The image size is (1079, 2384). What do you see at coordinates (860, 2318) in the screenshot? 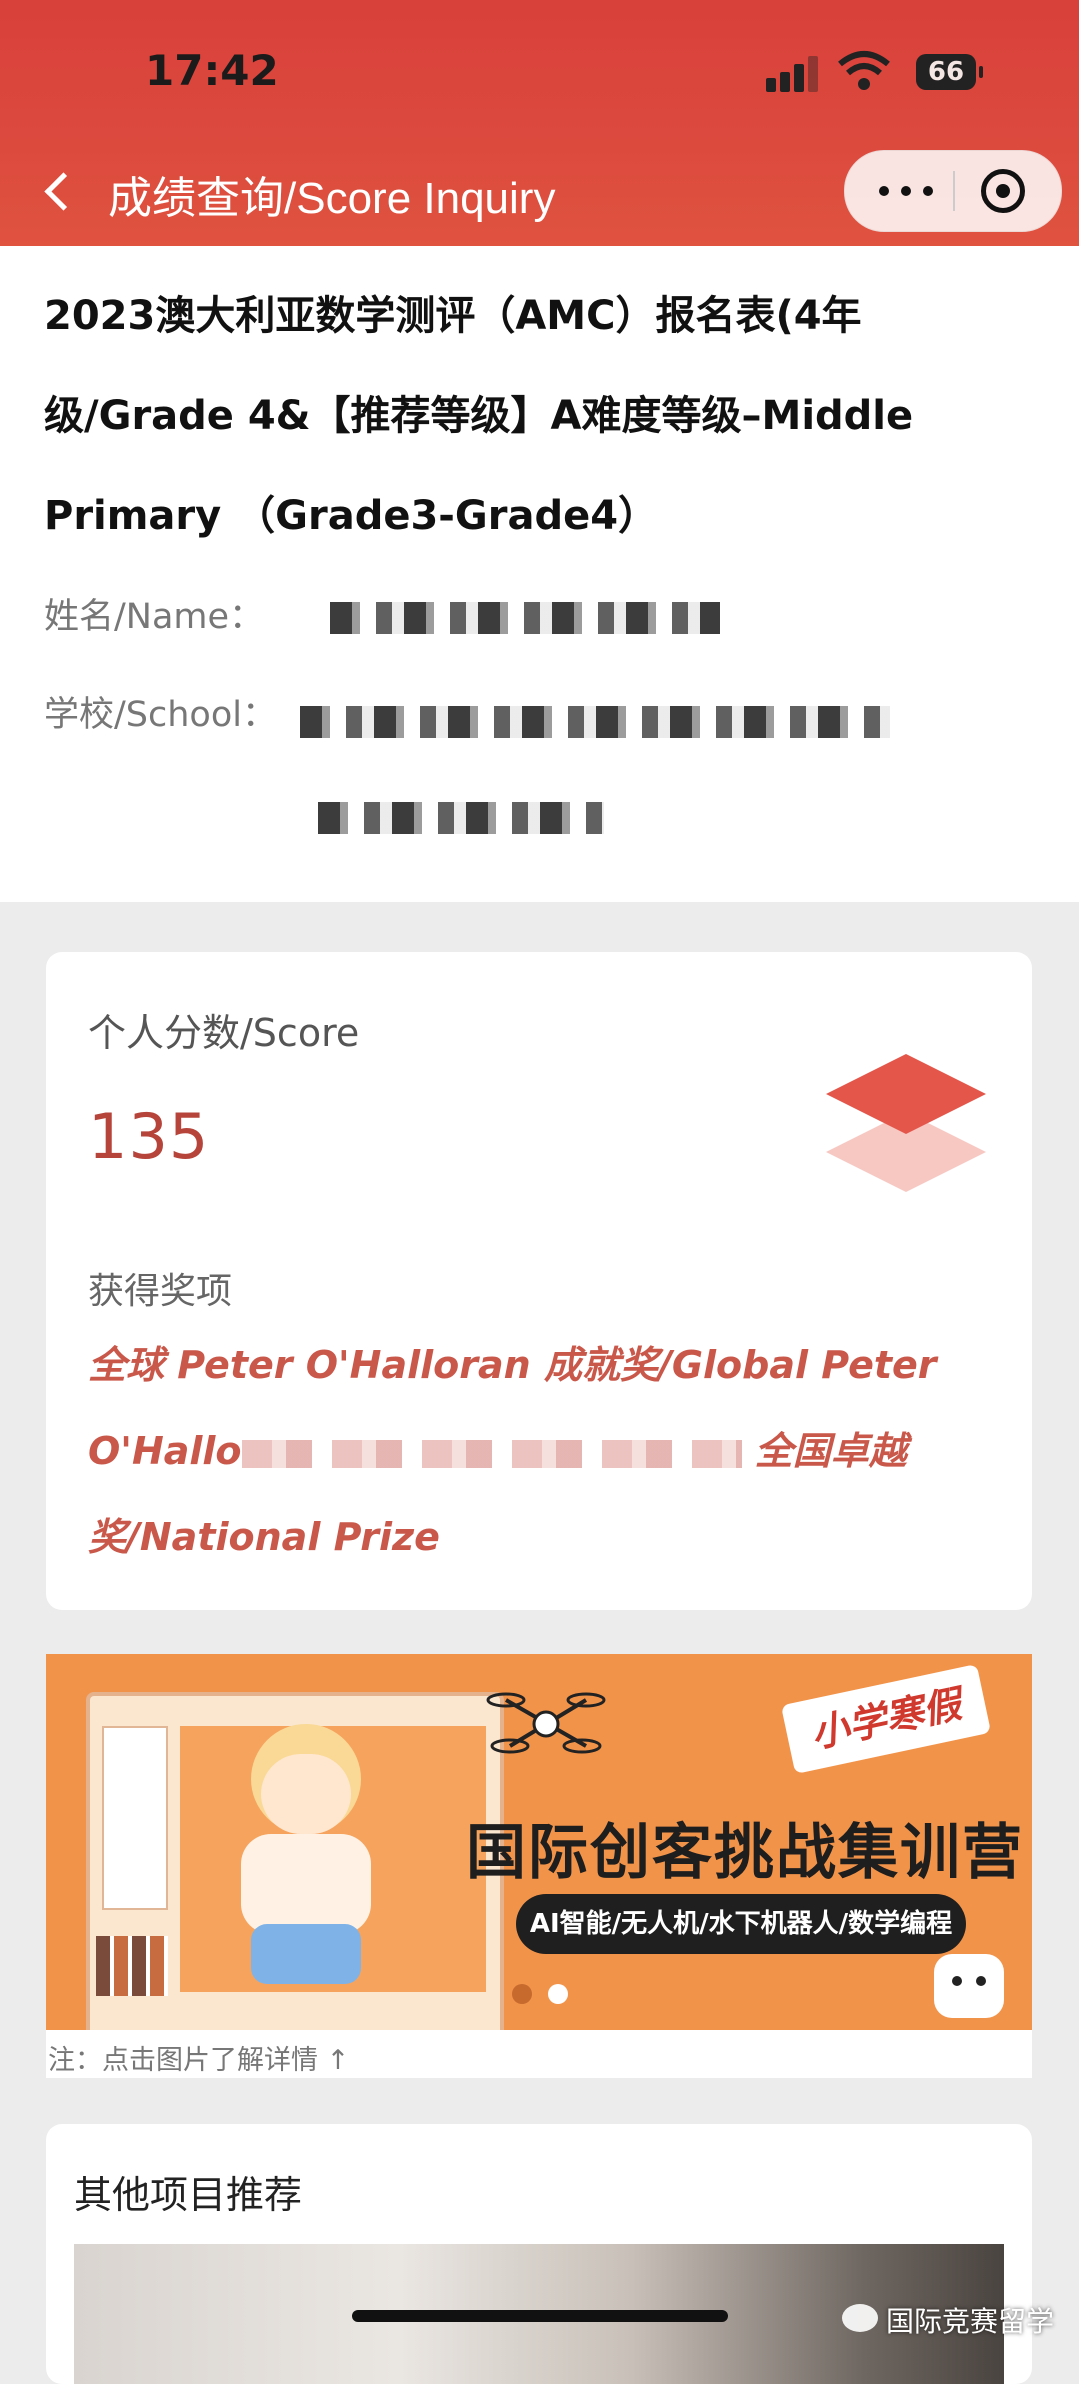
I see `wechat-icon` at bounding box center [860, 2318].